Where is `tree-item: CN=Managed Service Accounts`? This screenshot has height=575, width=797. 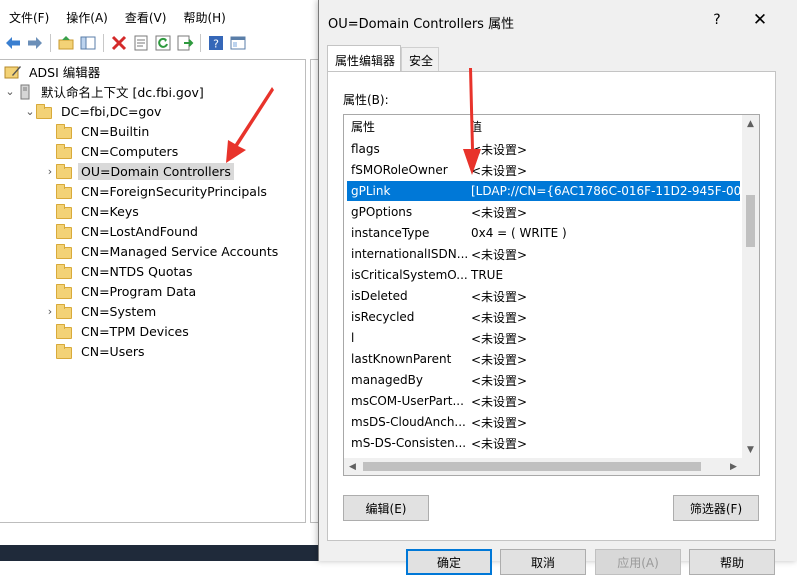 tree-item: CN=Managed Service Accounts is located at coordinates (162, 251).